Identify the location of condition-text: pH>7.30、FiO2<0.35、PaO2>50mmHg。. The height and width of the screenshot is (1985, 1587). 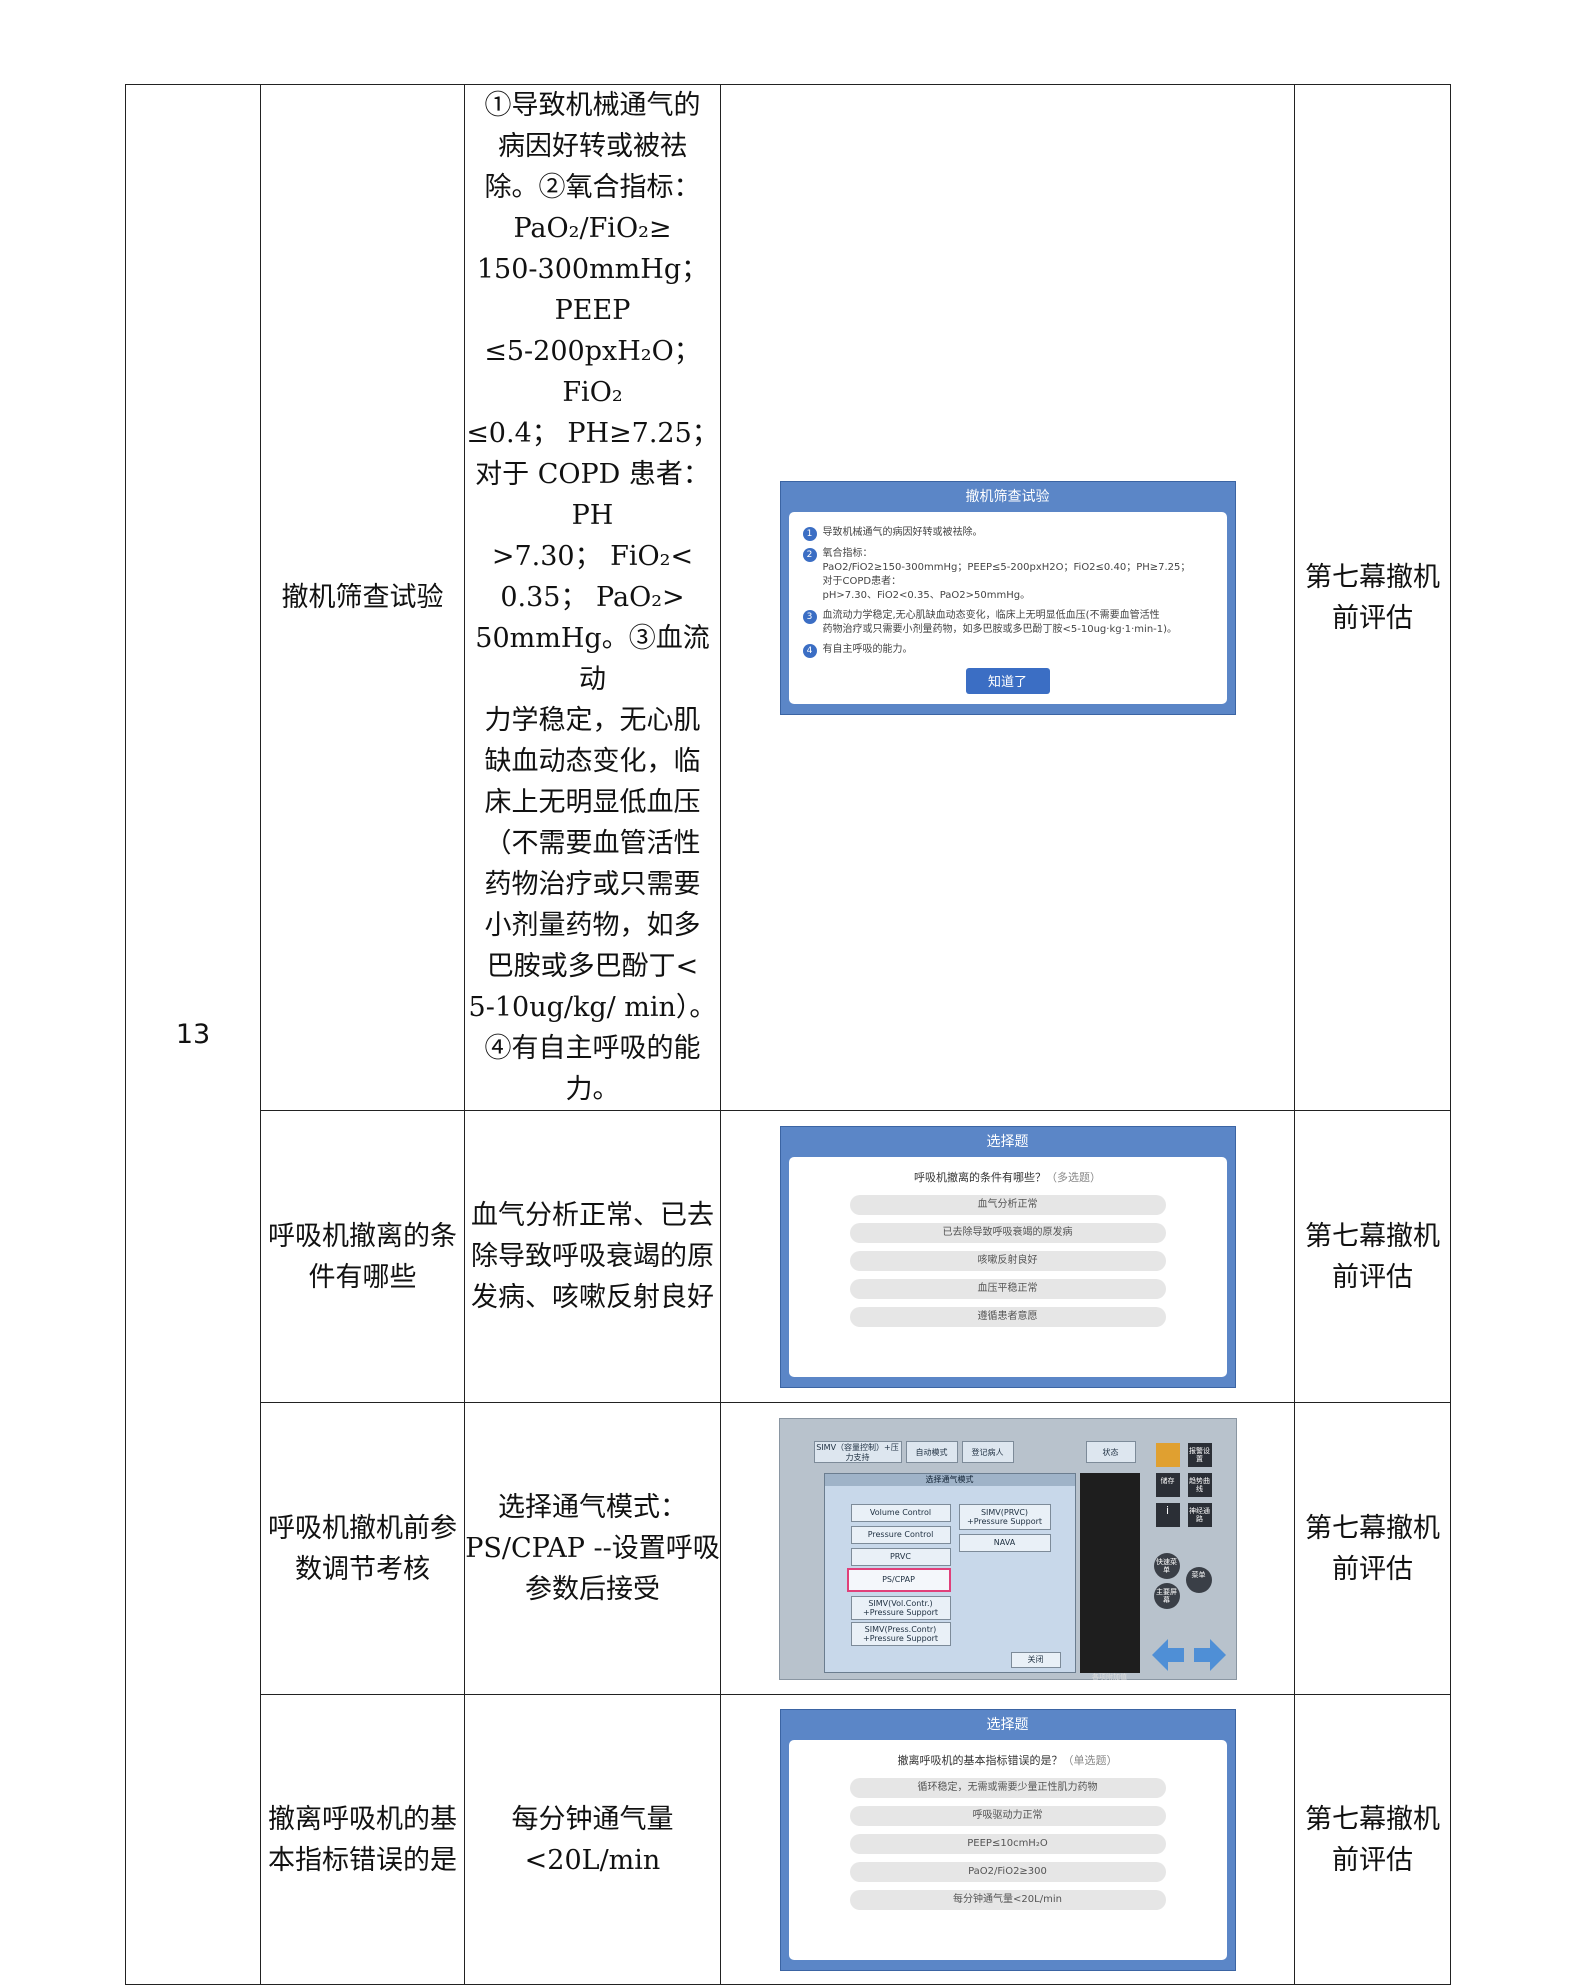
(926, 595).